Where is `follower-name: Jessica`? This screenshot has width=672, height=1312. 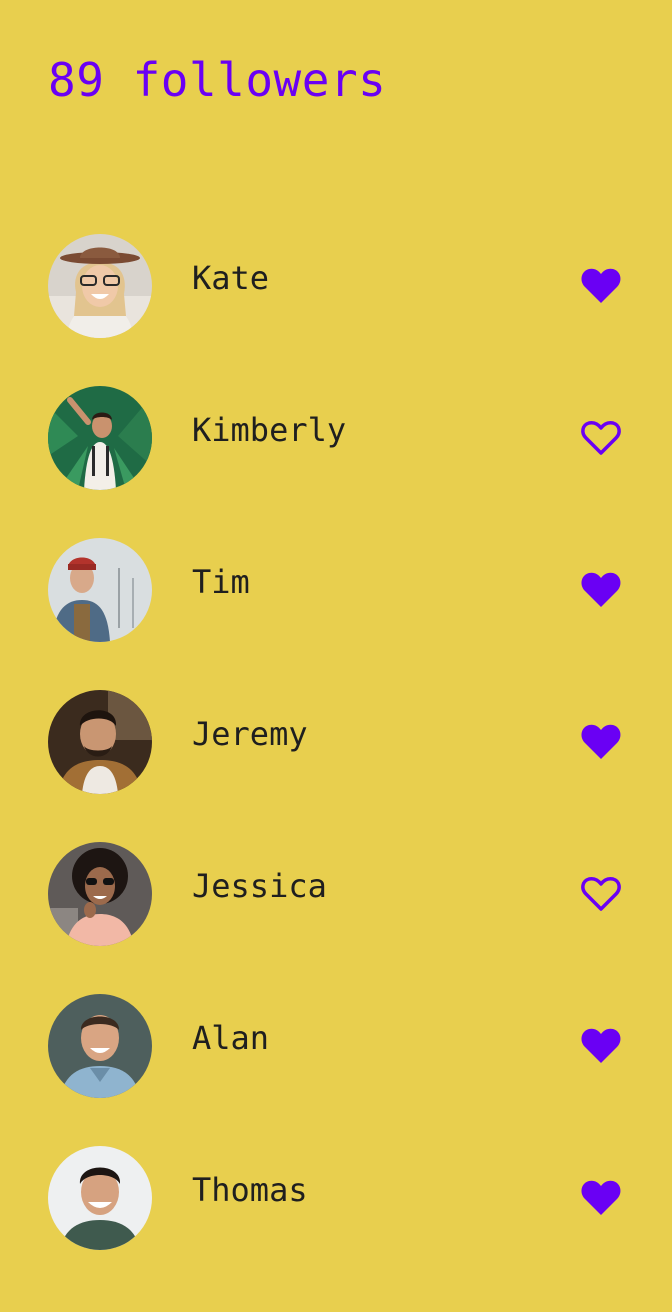
follower-name: Jessica is located at coordinates (259, 886).